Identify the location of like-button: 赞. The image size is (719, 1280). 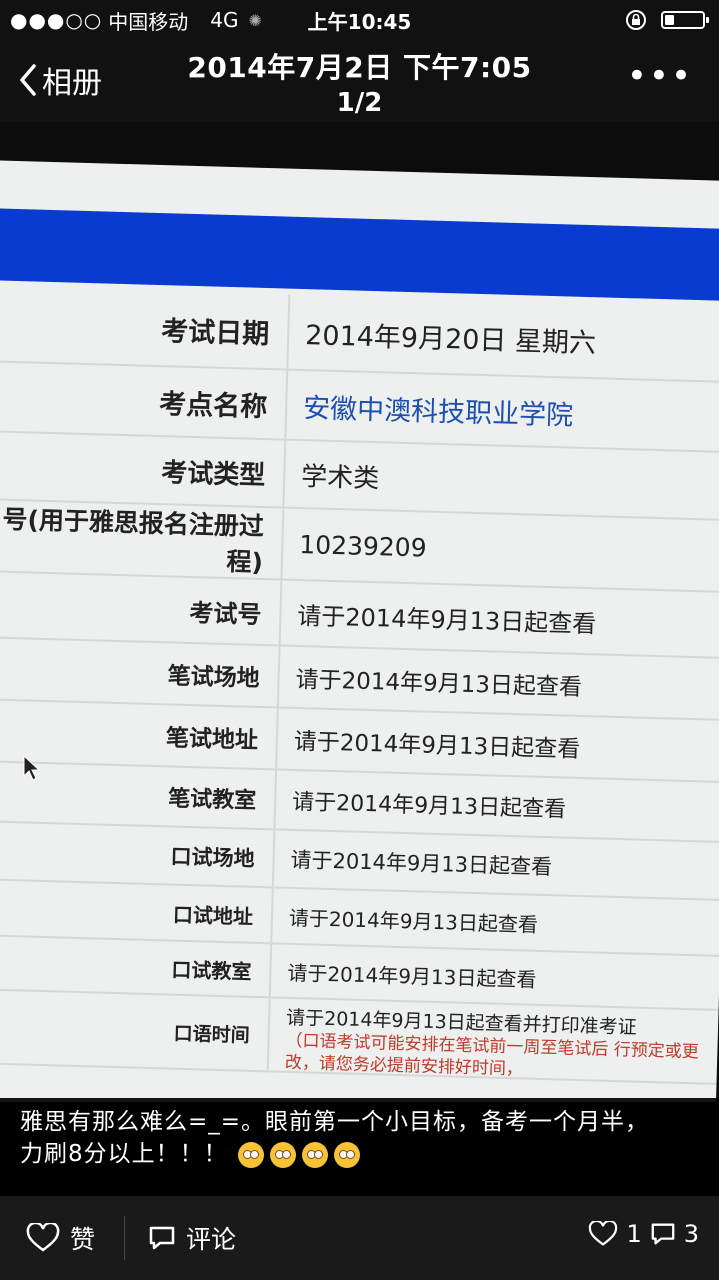
(60, 1238).